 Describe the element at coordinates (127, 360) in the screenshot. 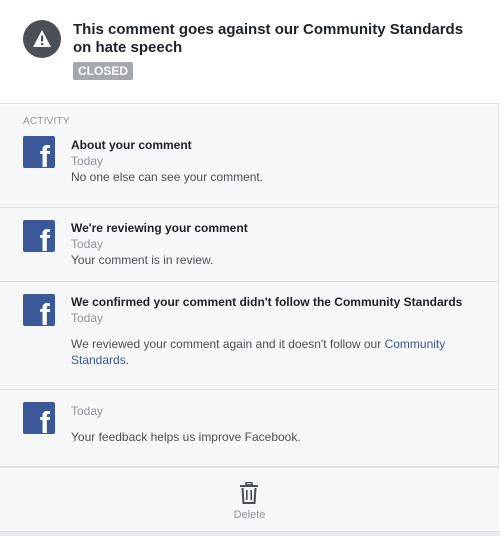

I see `activity-item-body-suffix: .` at that location.